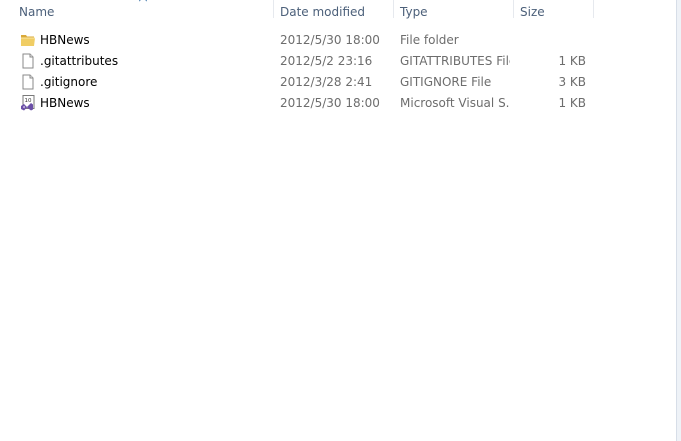  Describe the element at coordinates (326, 61) in the screenshot. I see `file-date-modified: 2012/5/2 23:16` at that location.